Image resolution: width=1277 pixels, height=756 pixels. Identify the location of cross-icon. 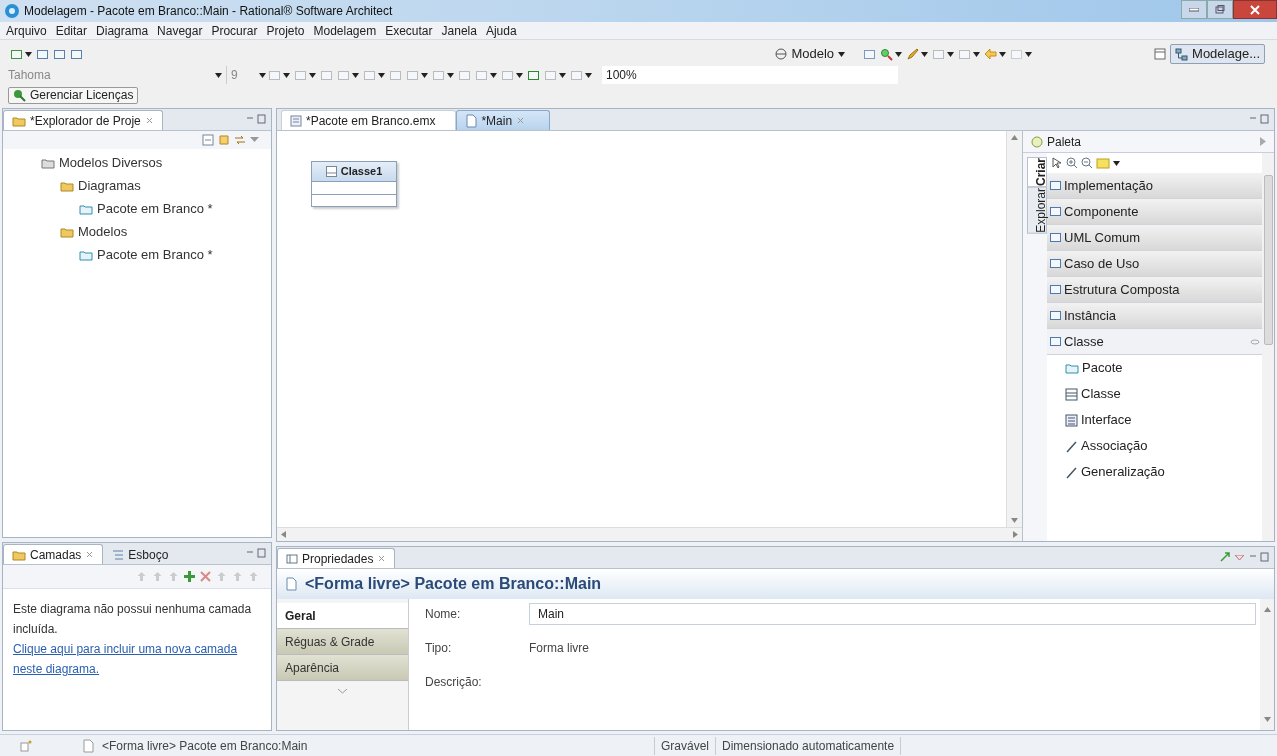
(205, 576).